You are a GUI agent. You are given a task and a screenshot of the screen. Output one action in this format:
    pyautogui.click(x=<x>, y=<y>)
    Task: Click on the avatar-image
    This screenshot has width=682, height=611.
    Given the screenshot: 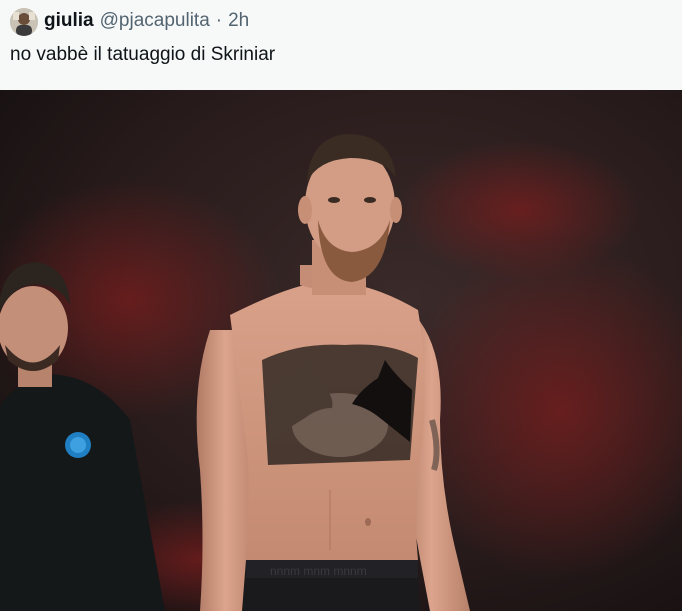 What is the action you would take?
    pyautogui.click(x=24, y=22)
    